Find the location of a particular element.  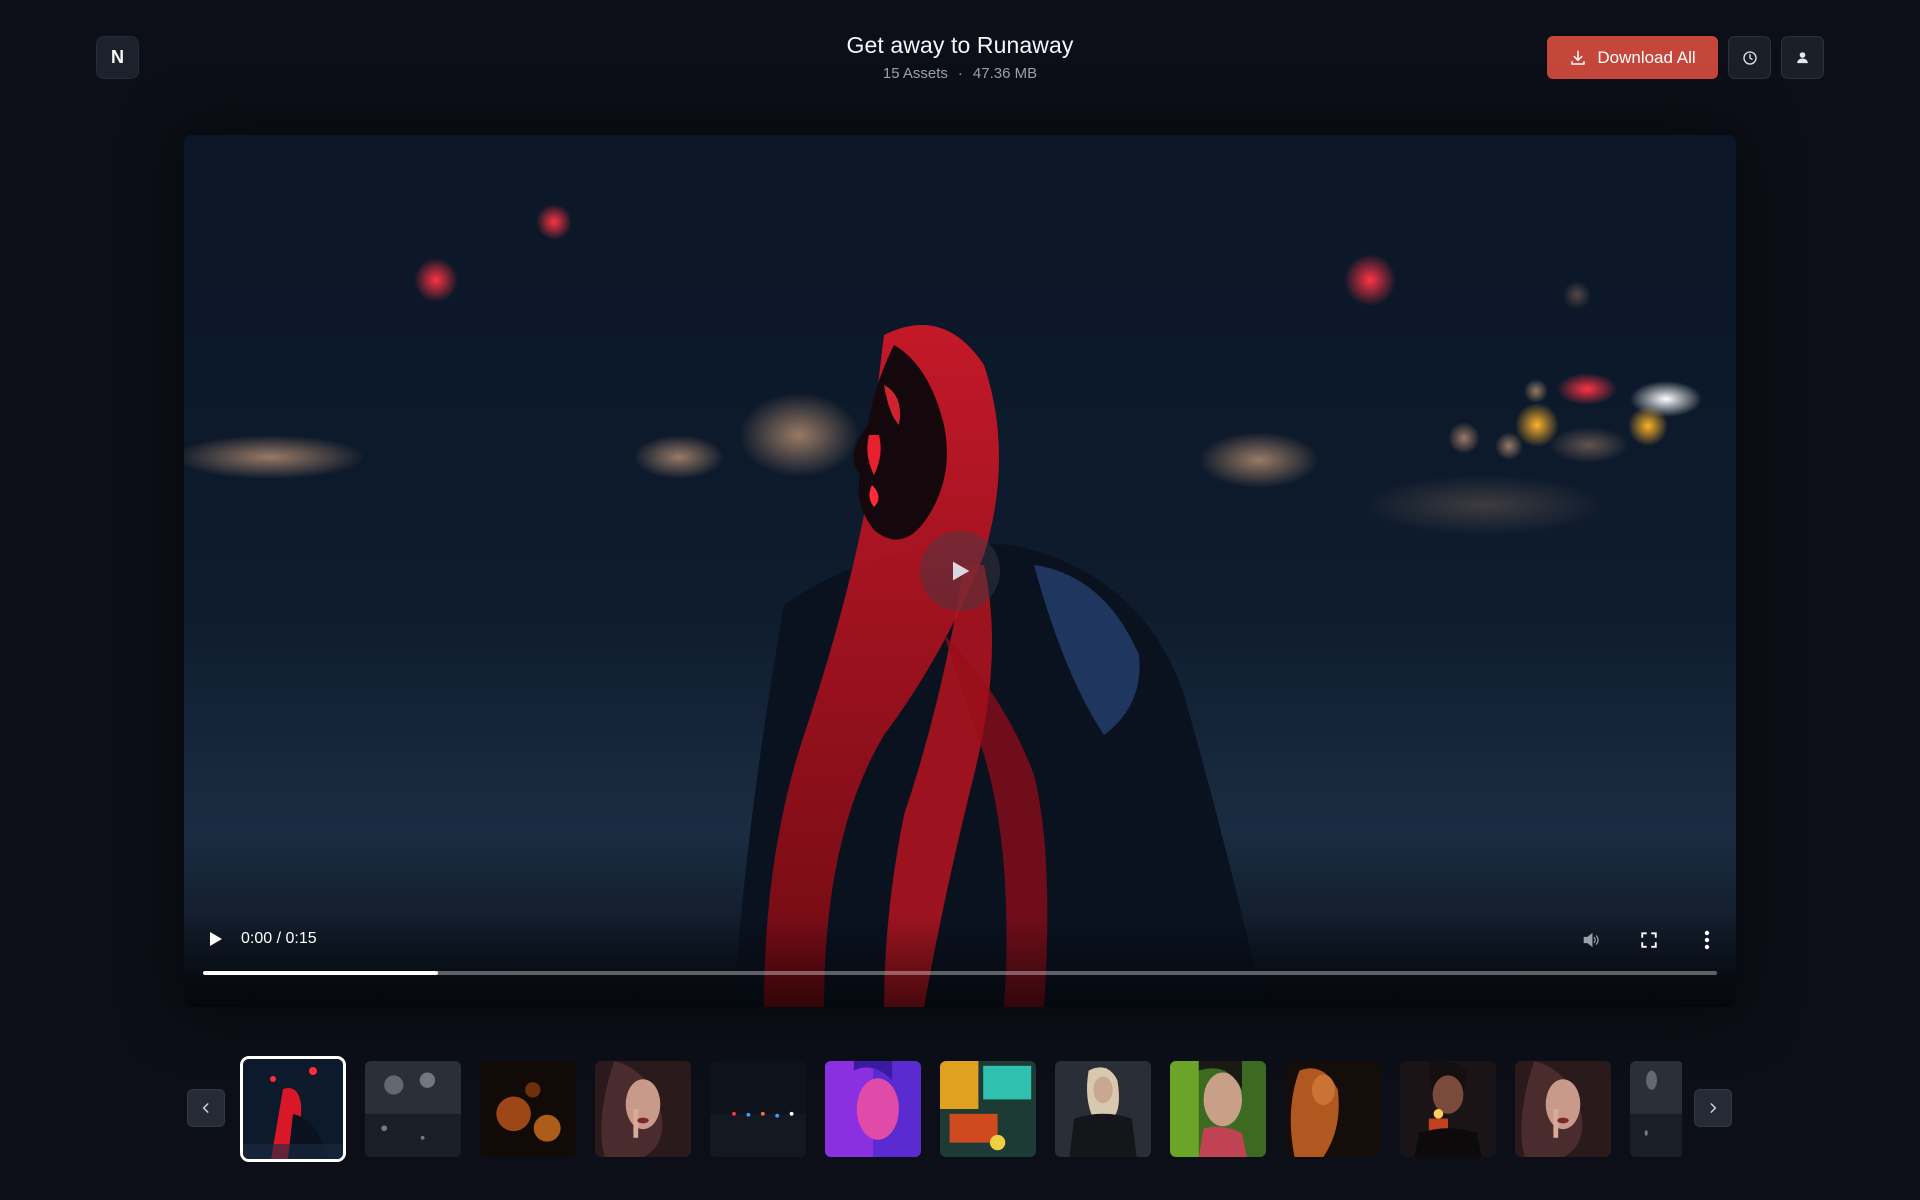

center-play-button is located at coordinates (960, 571).